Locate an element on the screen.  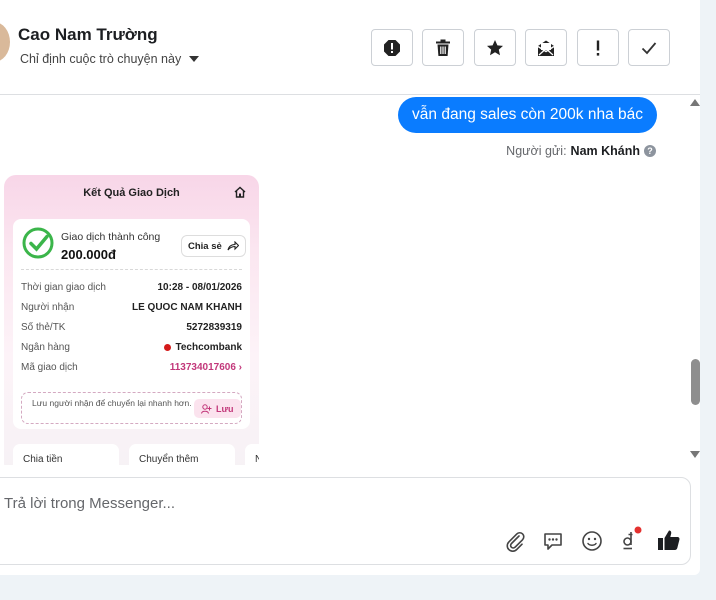
saved-replies-icon is located at coordinates (553, 541).